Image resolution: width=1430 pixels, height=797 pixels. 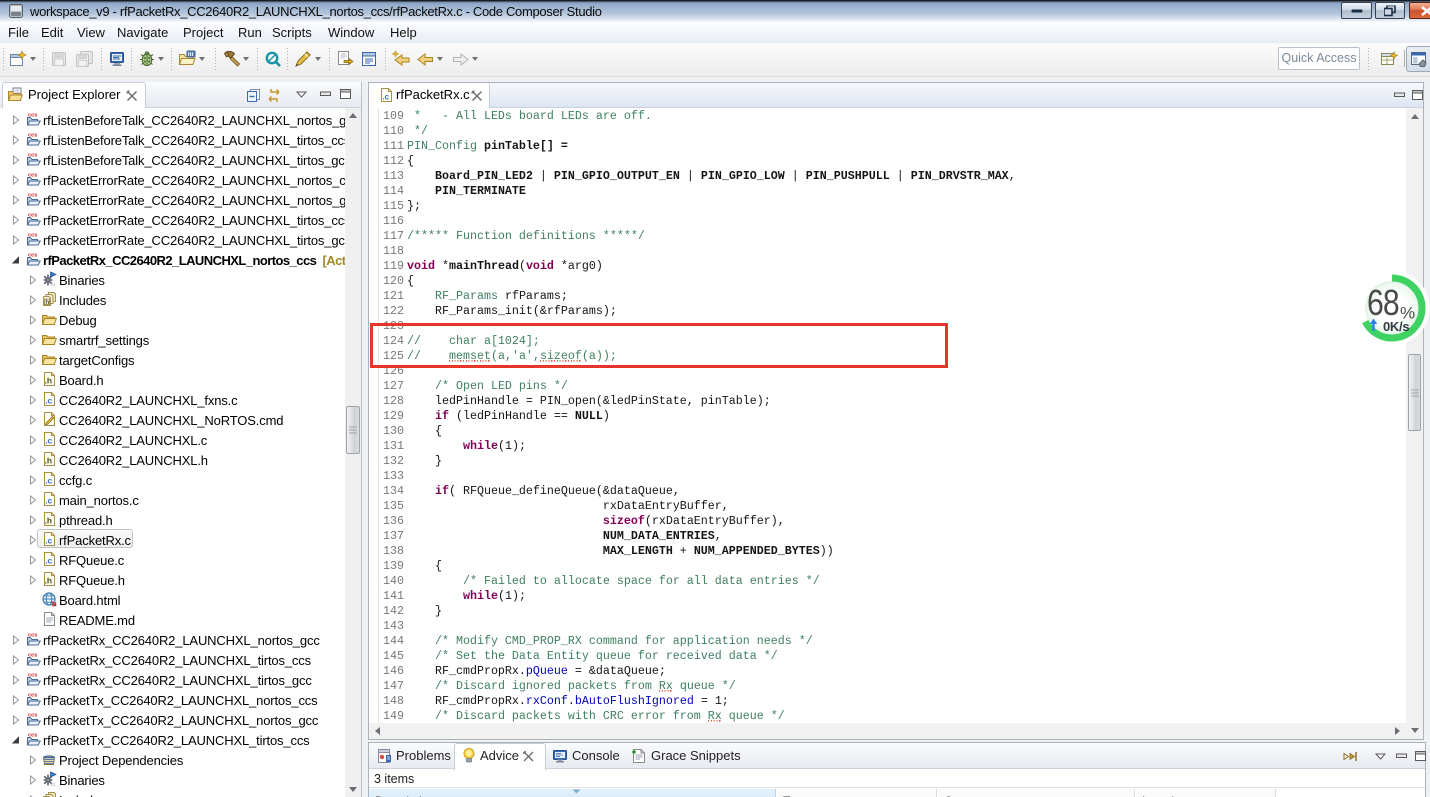 I want to click on svg-text: 0K/s, so click(x=1396, y=326).